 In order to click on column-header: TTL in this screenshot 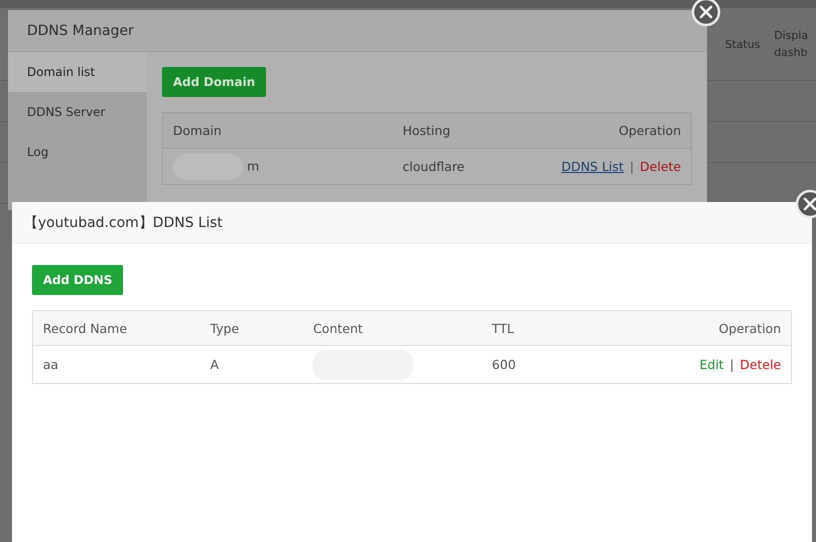, I will do `click(536, 328)`.